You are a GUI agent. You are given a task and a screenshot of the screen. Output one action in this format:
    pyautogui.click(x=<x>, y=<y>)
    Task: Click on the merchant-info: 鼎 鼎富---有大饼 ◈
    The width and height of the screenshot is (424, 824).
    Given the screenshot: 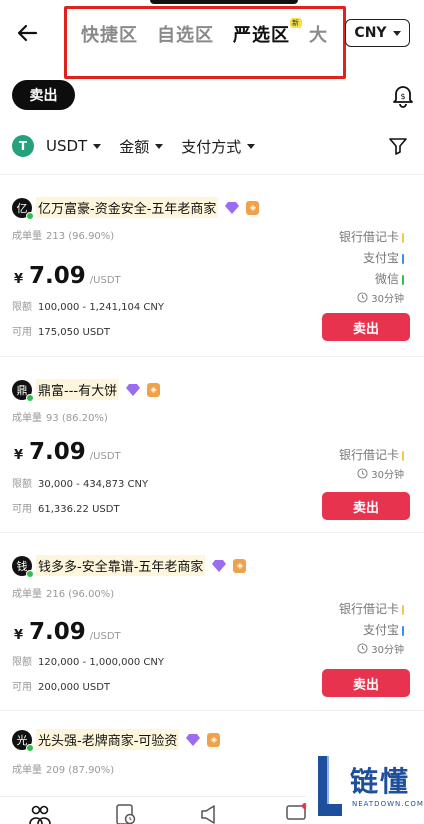 What is the action you would take?
    pyautogui.click(x=86, y=390)
    